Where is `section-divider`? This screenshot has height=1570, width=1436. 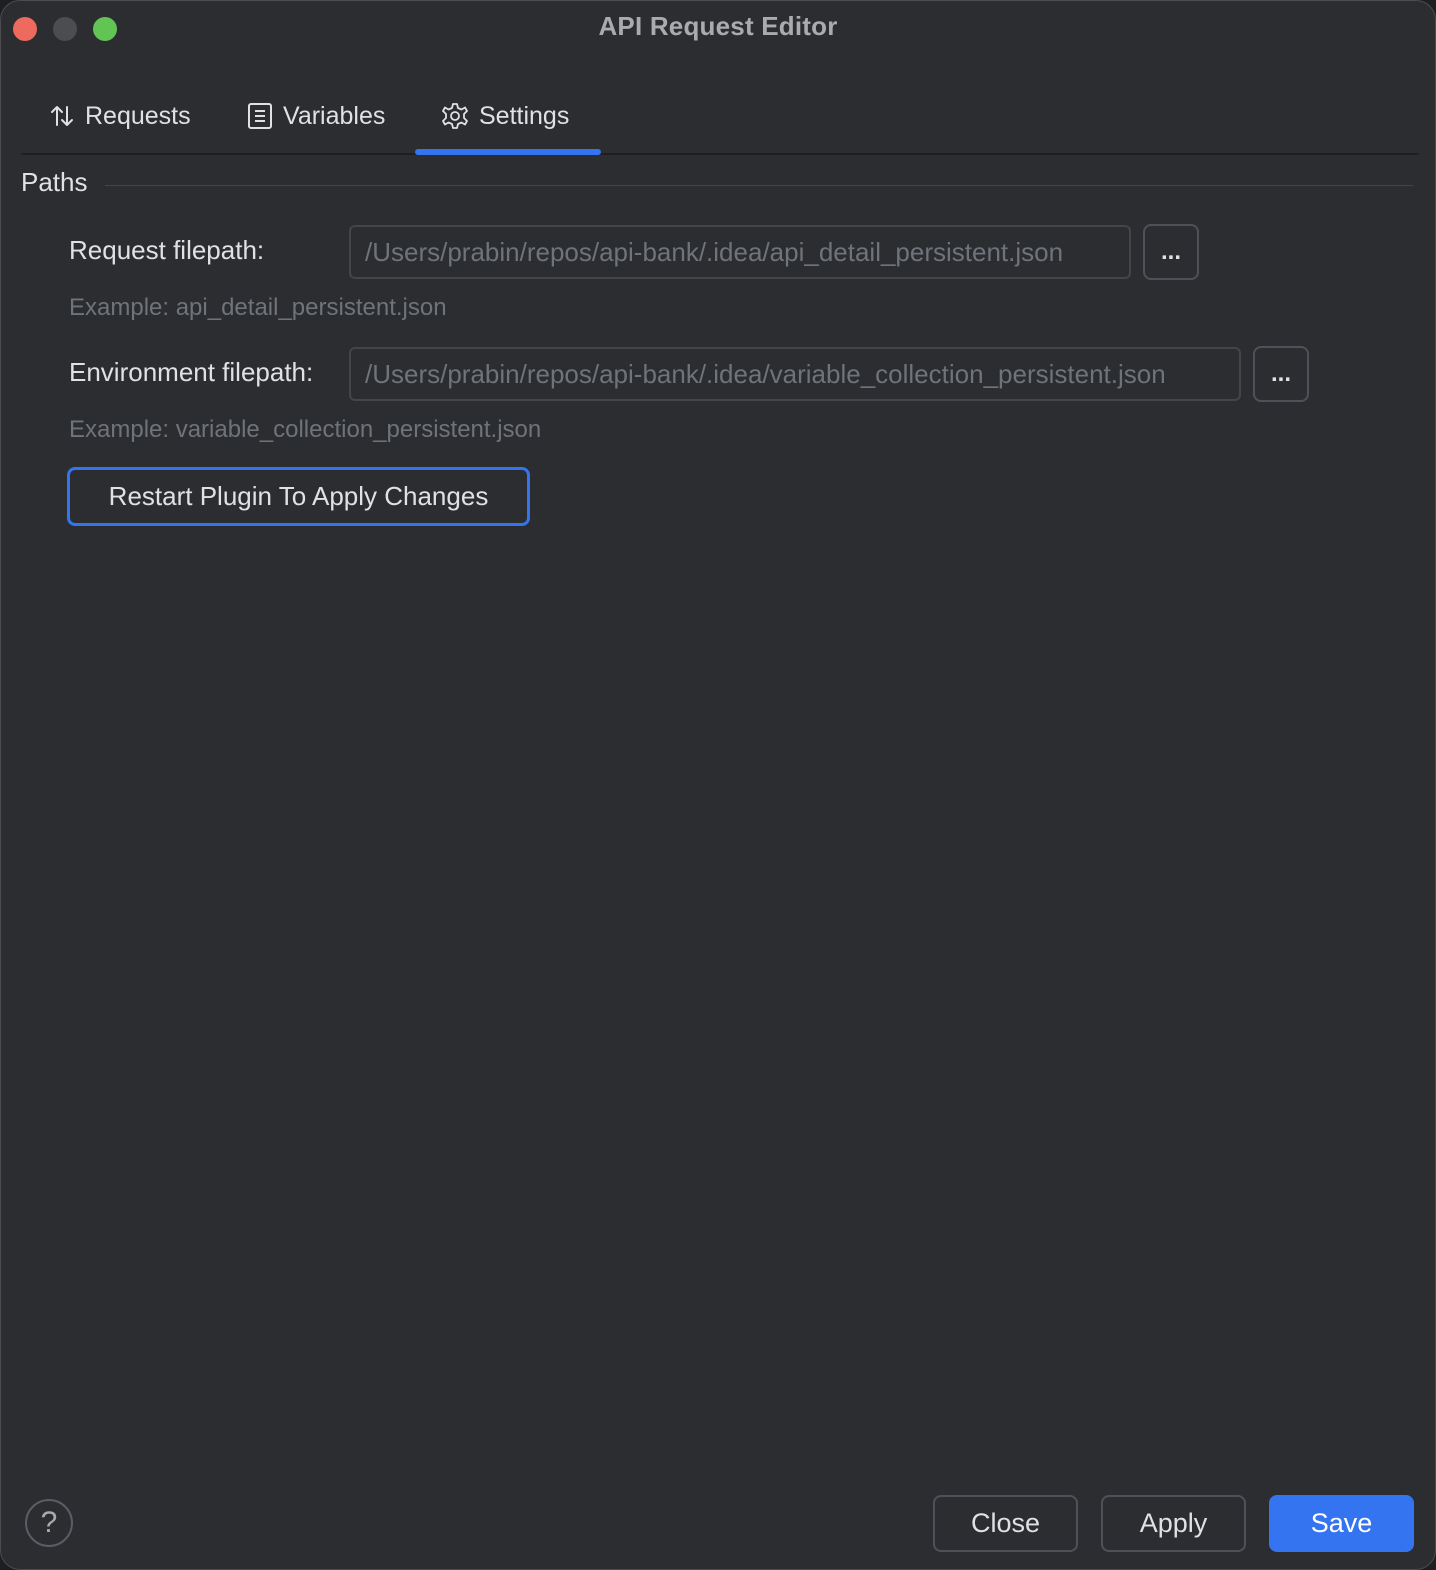 section-divider is located at coordinates (759, 185).